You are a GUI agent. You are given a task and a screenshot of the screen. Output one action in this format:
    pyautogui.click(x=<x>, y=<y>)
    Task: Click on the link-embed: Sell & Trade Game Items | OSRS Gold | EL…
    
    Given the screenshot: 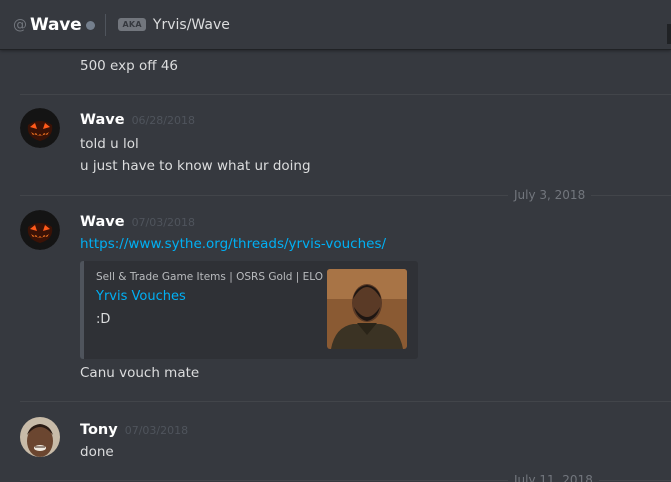 What is the action you would take?
    pyautogui.click(x=249, y=310)
    